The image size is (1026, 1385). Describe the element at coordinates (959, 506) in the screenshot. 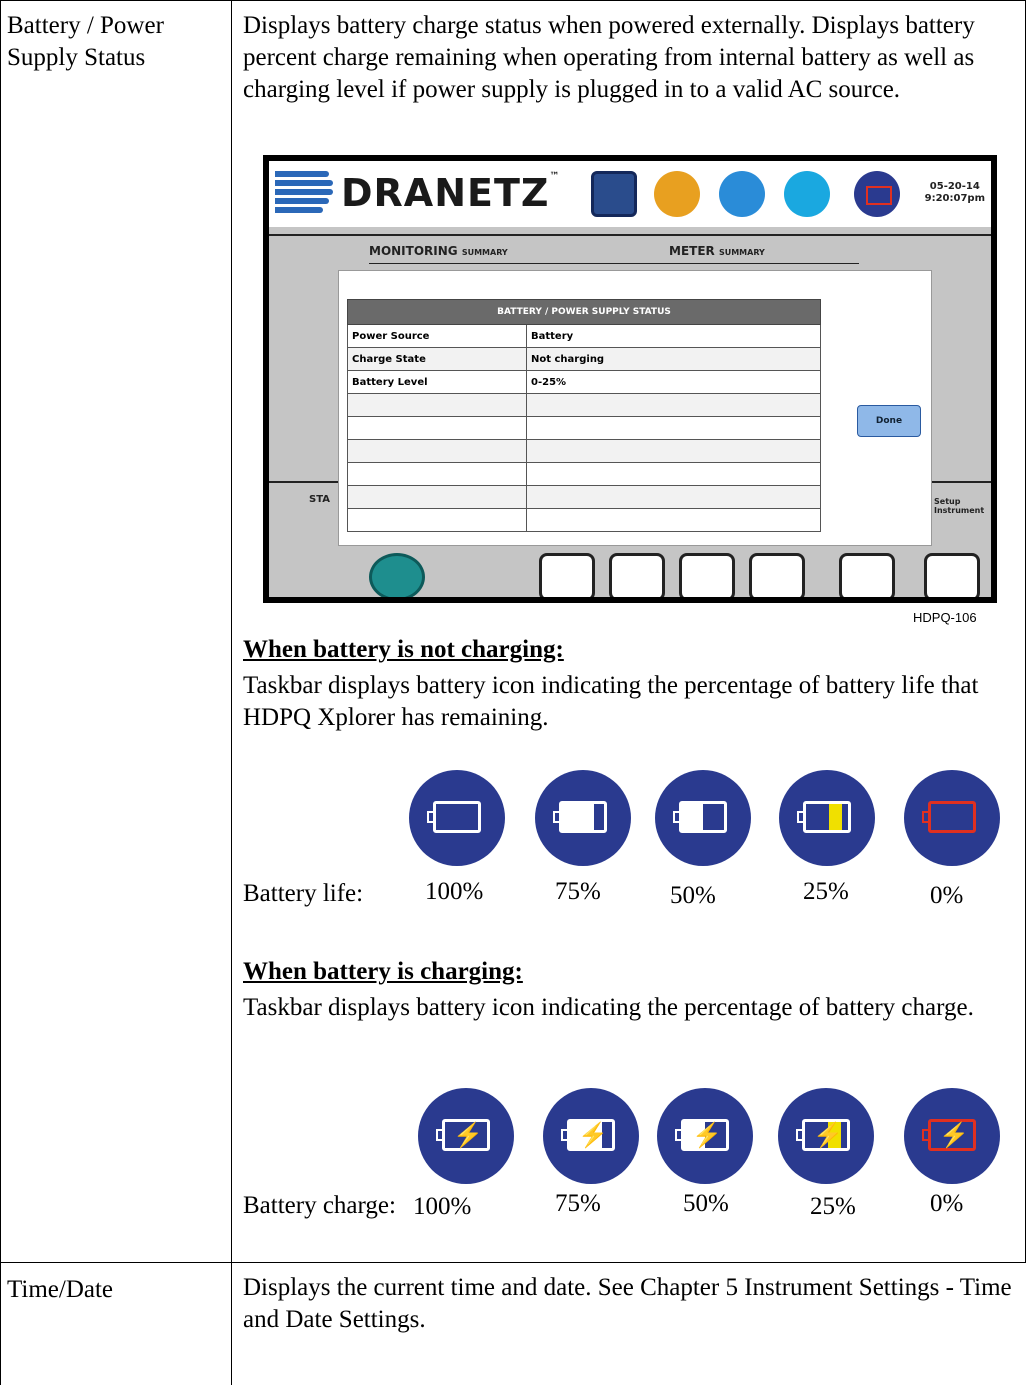

I see `setup-instrument-label: Setup Instrument` at that location.